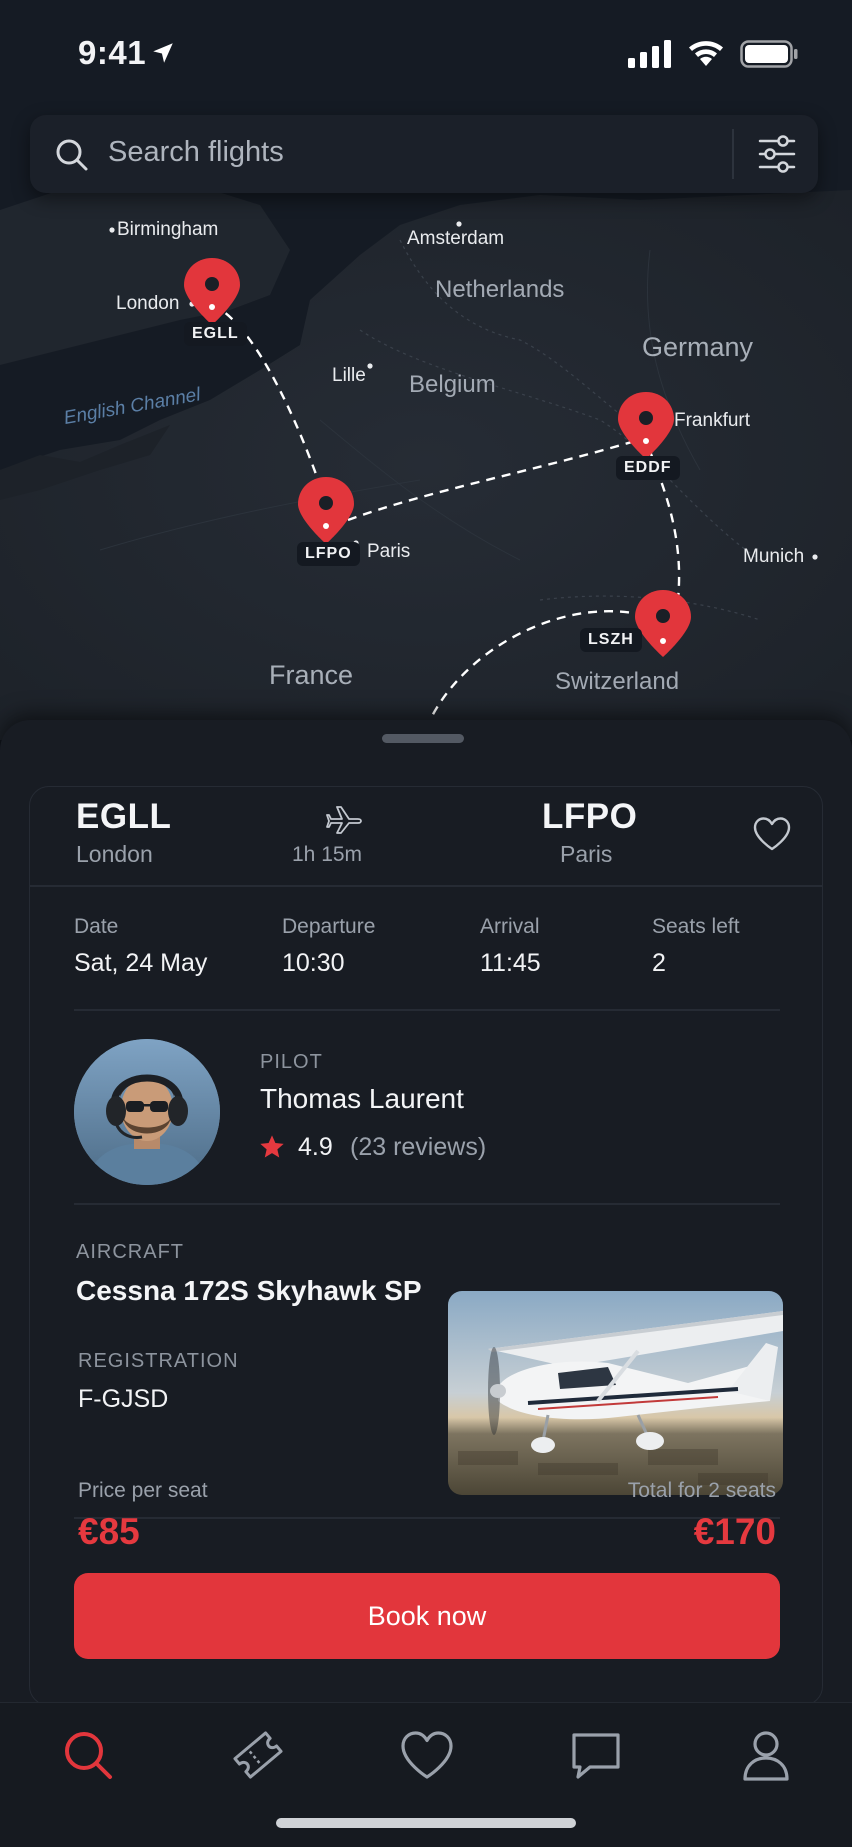 The image size is (852, 1847). I want to click on home-indicator, so click(426, 1823).